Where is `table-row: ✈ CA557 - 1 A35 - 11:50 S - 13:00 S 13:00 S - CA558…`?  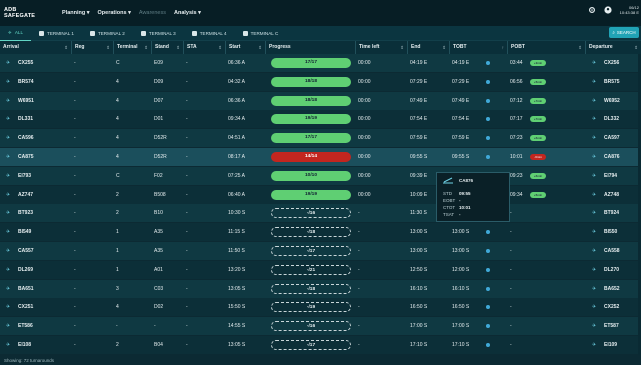 table-row: ✈ CA557 - 1 A35 - 11:50 S - 13:00 S 13:00 S - CA558… is located at coordinates (320, 251).